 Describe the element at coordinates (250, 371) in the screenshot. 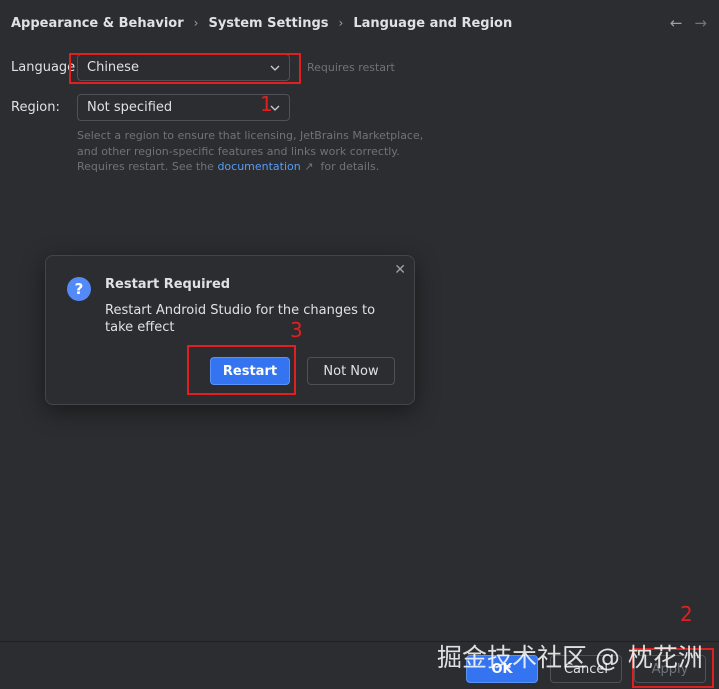

I see `restart-button: Restart` at that location.